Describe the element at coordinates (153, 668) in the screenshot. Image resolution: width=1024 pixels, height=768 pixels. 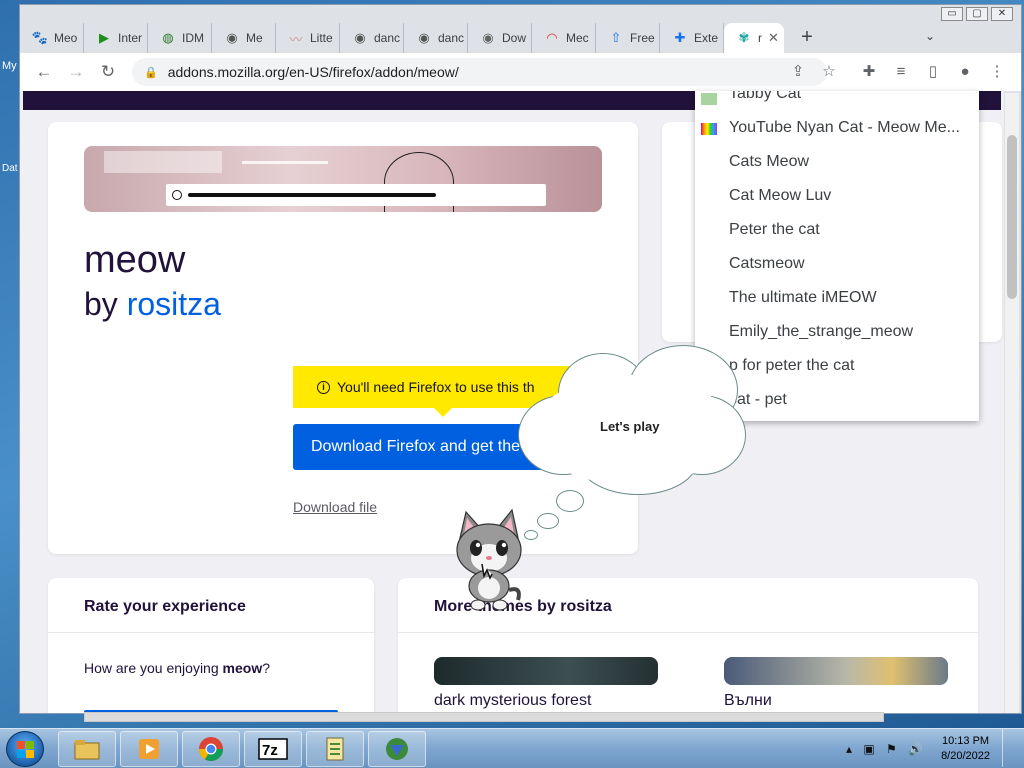
I see `rate-question-text: How are you enjoying` at that location.